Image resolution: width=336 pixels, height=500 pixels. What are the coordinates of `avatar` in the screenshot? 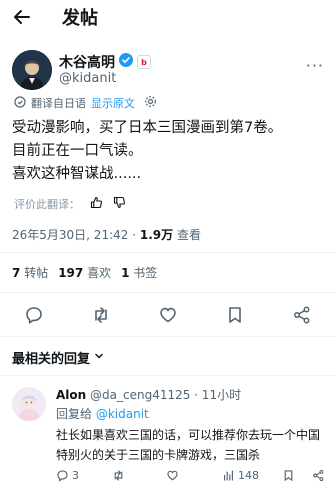 It's located at (32, 70).